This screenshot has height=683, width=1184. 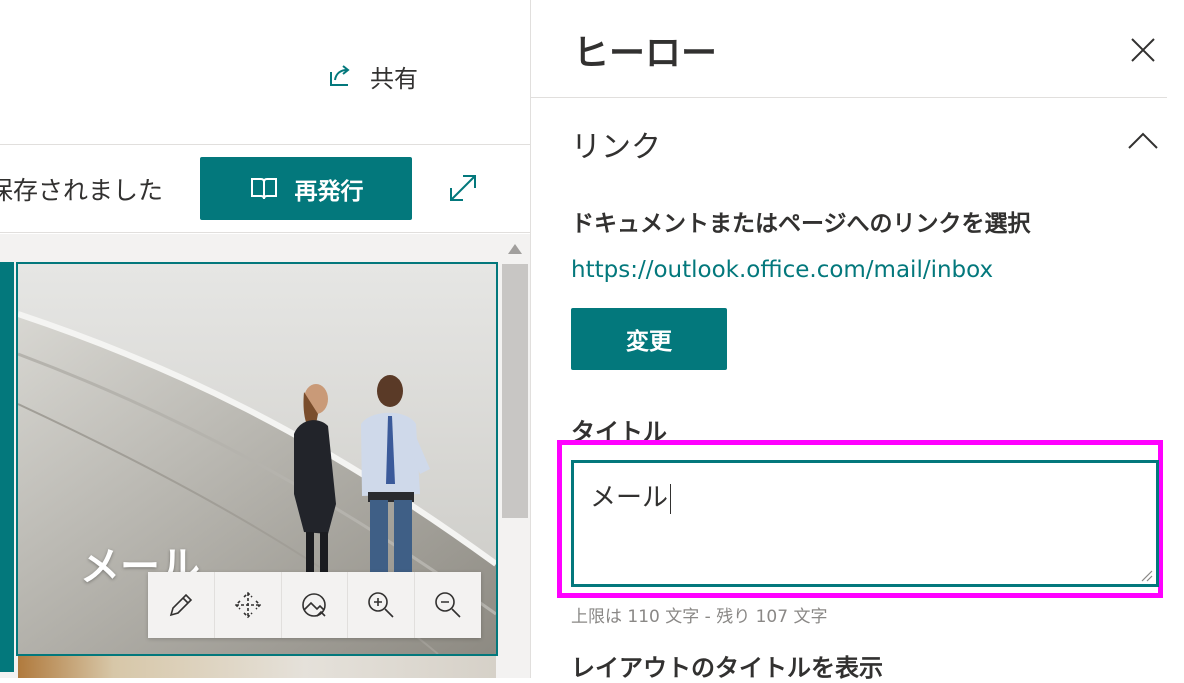 I want to click on triangle-up-icon, so click(x=515, y=249).